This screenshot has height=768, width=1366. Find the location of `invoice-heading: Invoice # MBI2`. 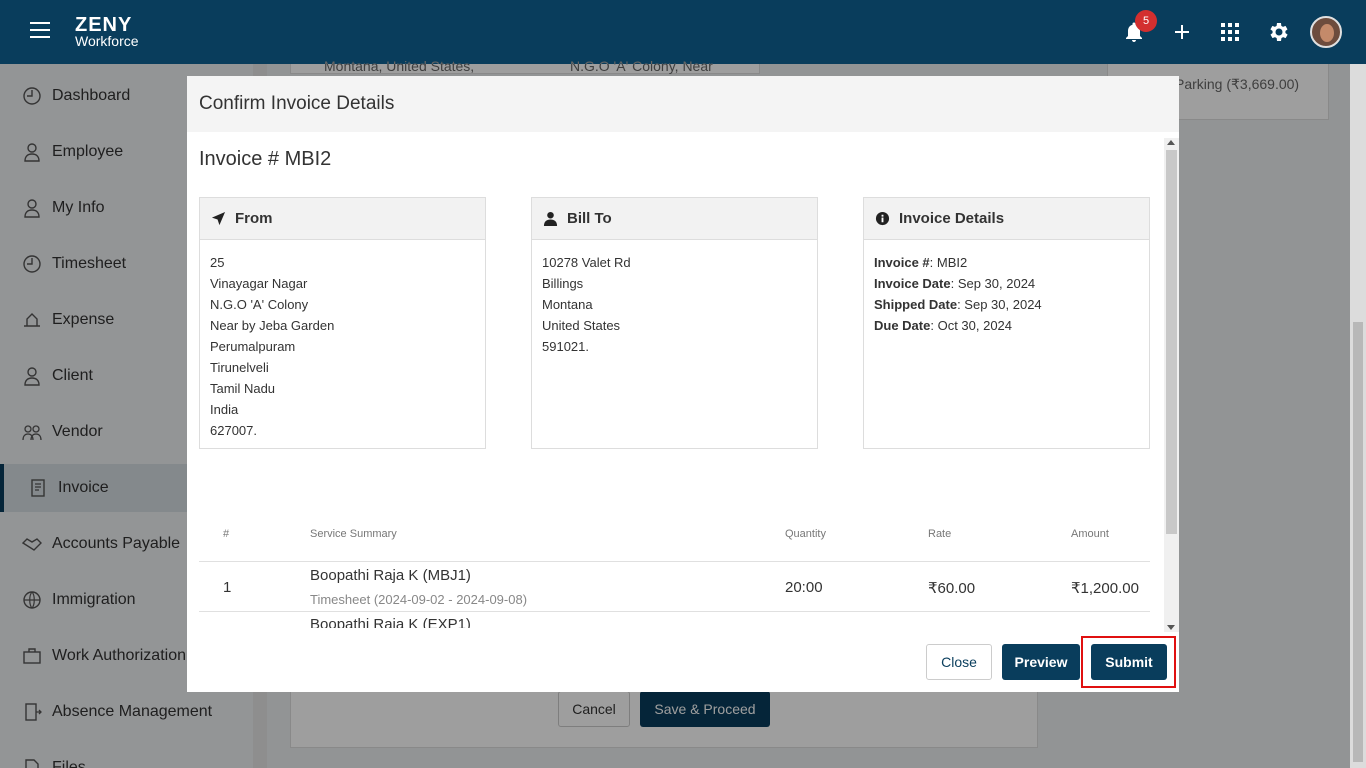

invoice-heading: Invoice # MBI2 is located at coordinates (265, 159).